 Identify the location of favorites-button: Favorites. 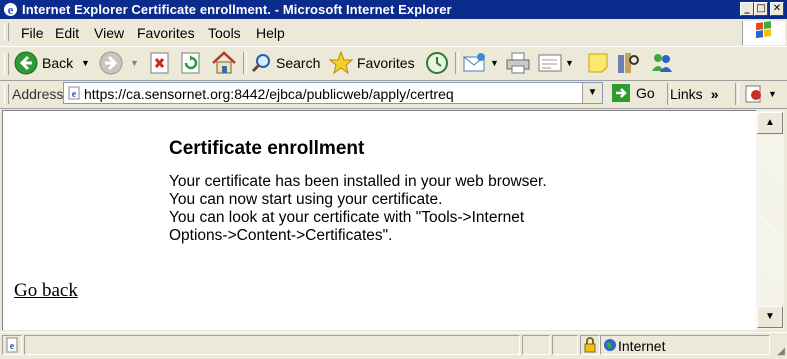
(372, 63).